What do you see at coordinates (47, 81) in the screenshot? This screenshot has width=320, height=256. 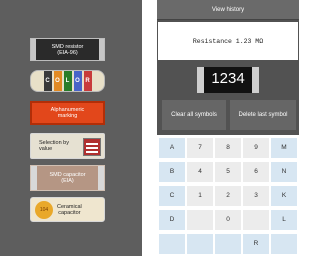 I see `color-band: C` at bounding box center [47, 81].